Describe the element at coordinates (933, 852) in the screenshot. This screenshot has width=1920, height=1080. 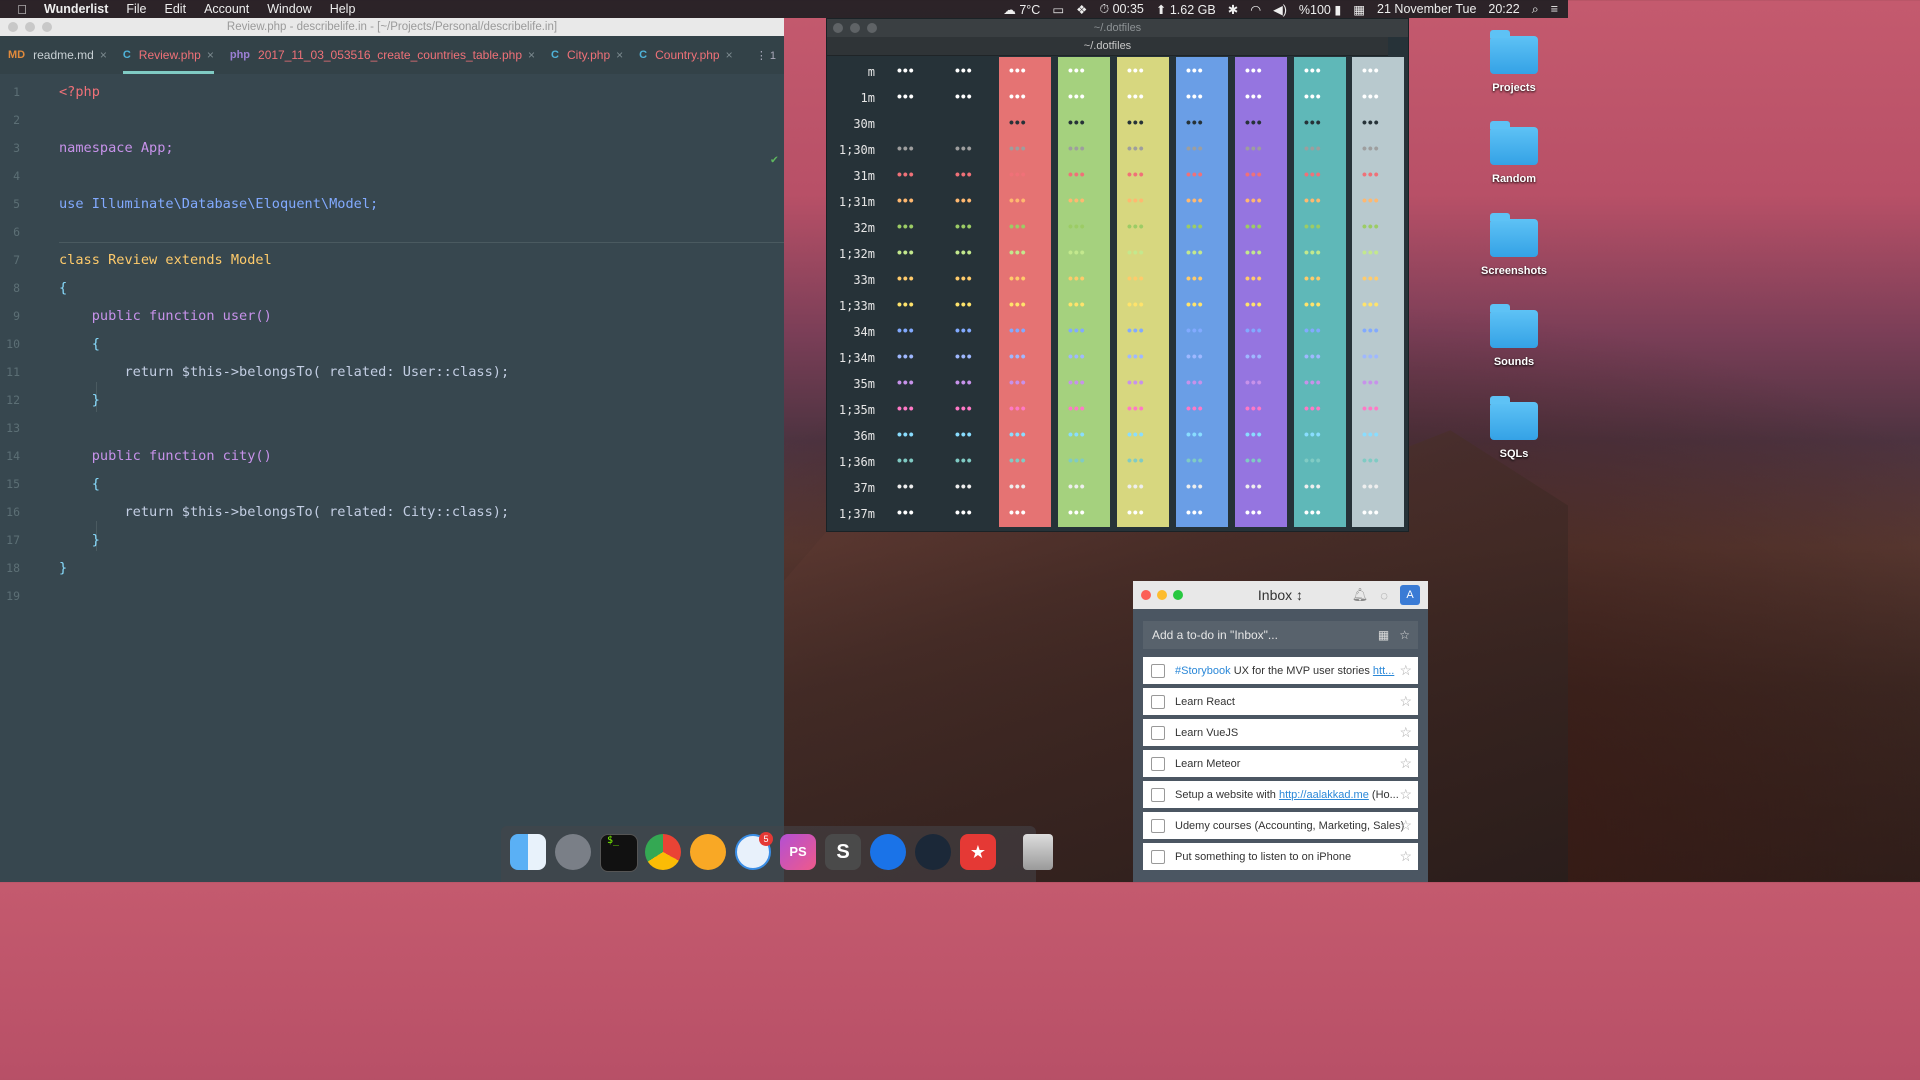
I see `steam-icon` at that location.